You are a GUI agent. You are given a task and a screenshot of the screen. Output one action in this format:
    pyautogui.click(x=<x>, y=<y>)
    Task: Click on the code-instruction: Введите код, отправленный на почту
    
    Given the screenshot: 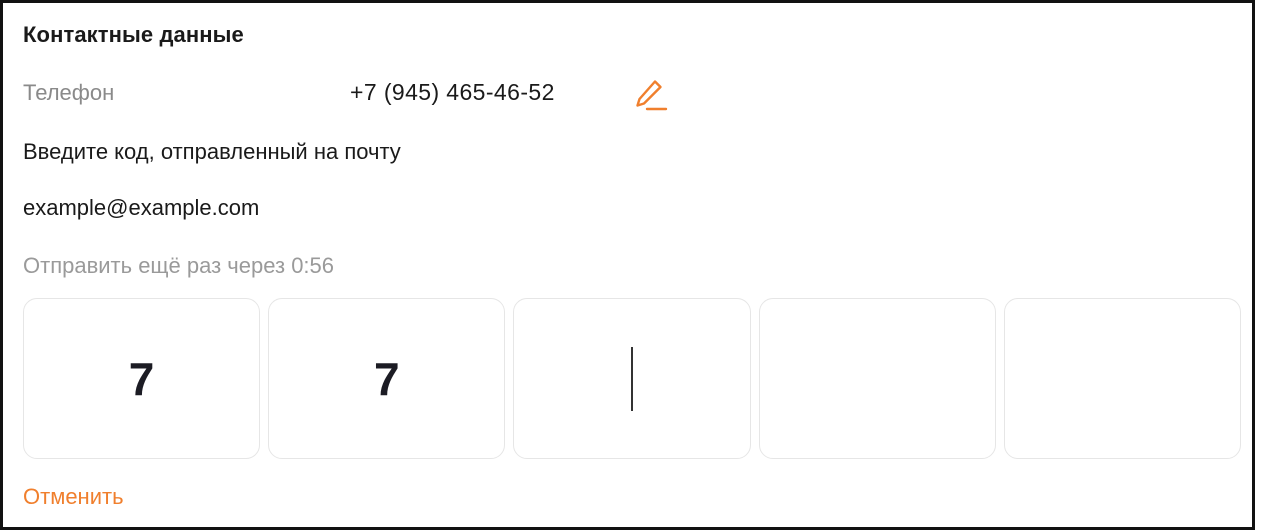 What is the action you would take?
    pyautogui.click(x=212, y=151)
    